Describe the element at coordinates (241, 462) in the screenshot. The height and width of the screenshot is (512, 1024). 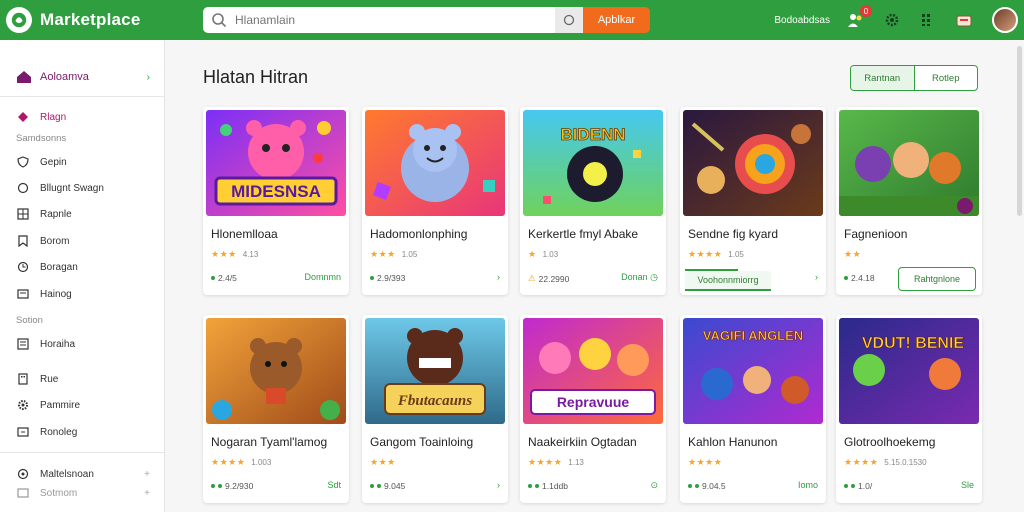
I see `star-rating: ★★★★ 1.003` at that location.